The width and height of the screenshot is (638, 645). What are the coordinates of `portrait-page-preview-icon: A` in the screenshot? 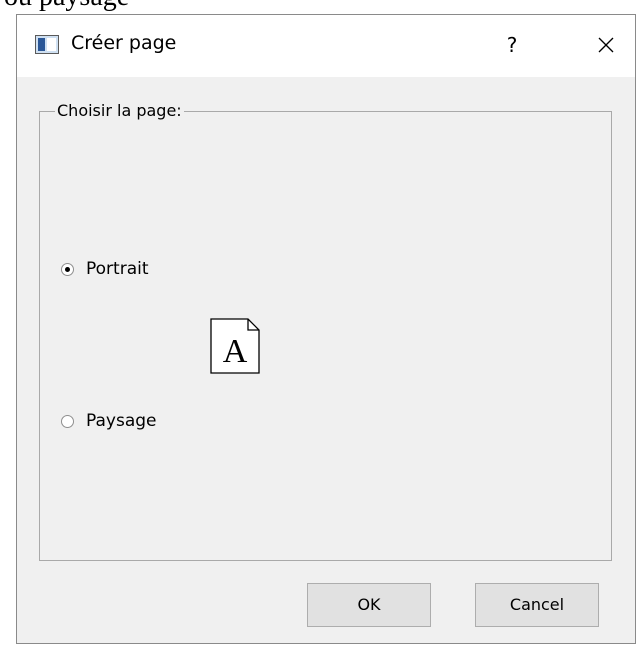 It's located at (235, 346).